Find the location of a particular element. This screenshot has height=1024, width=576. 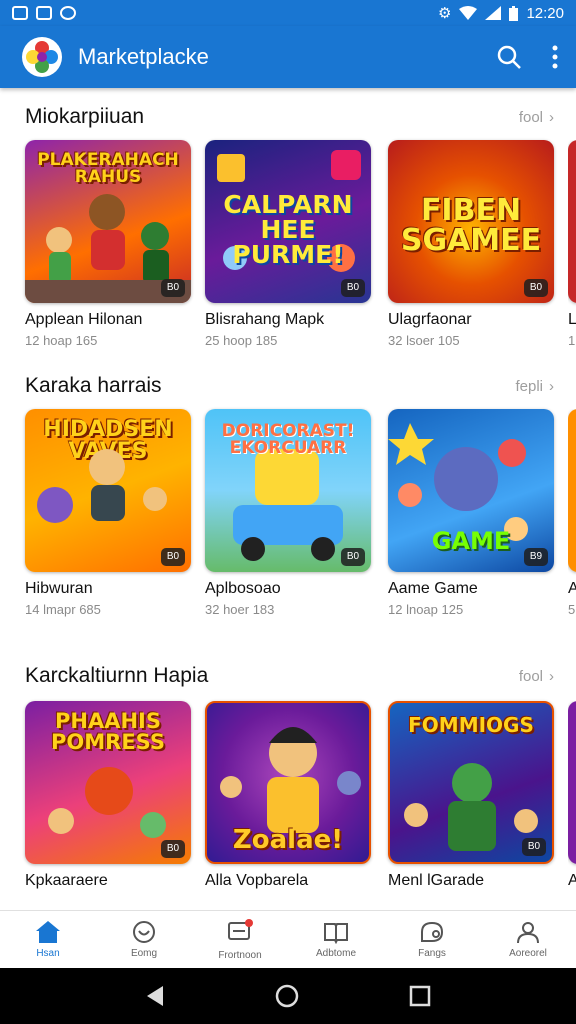

game-card: FOMMIOGS B0 Menl lGarade is located at coordinates (471, 795).